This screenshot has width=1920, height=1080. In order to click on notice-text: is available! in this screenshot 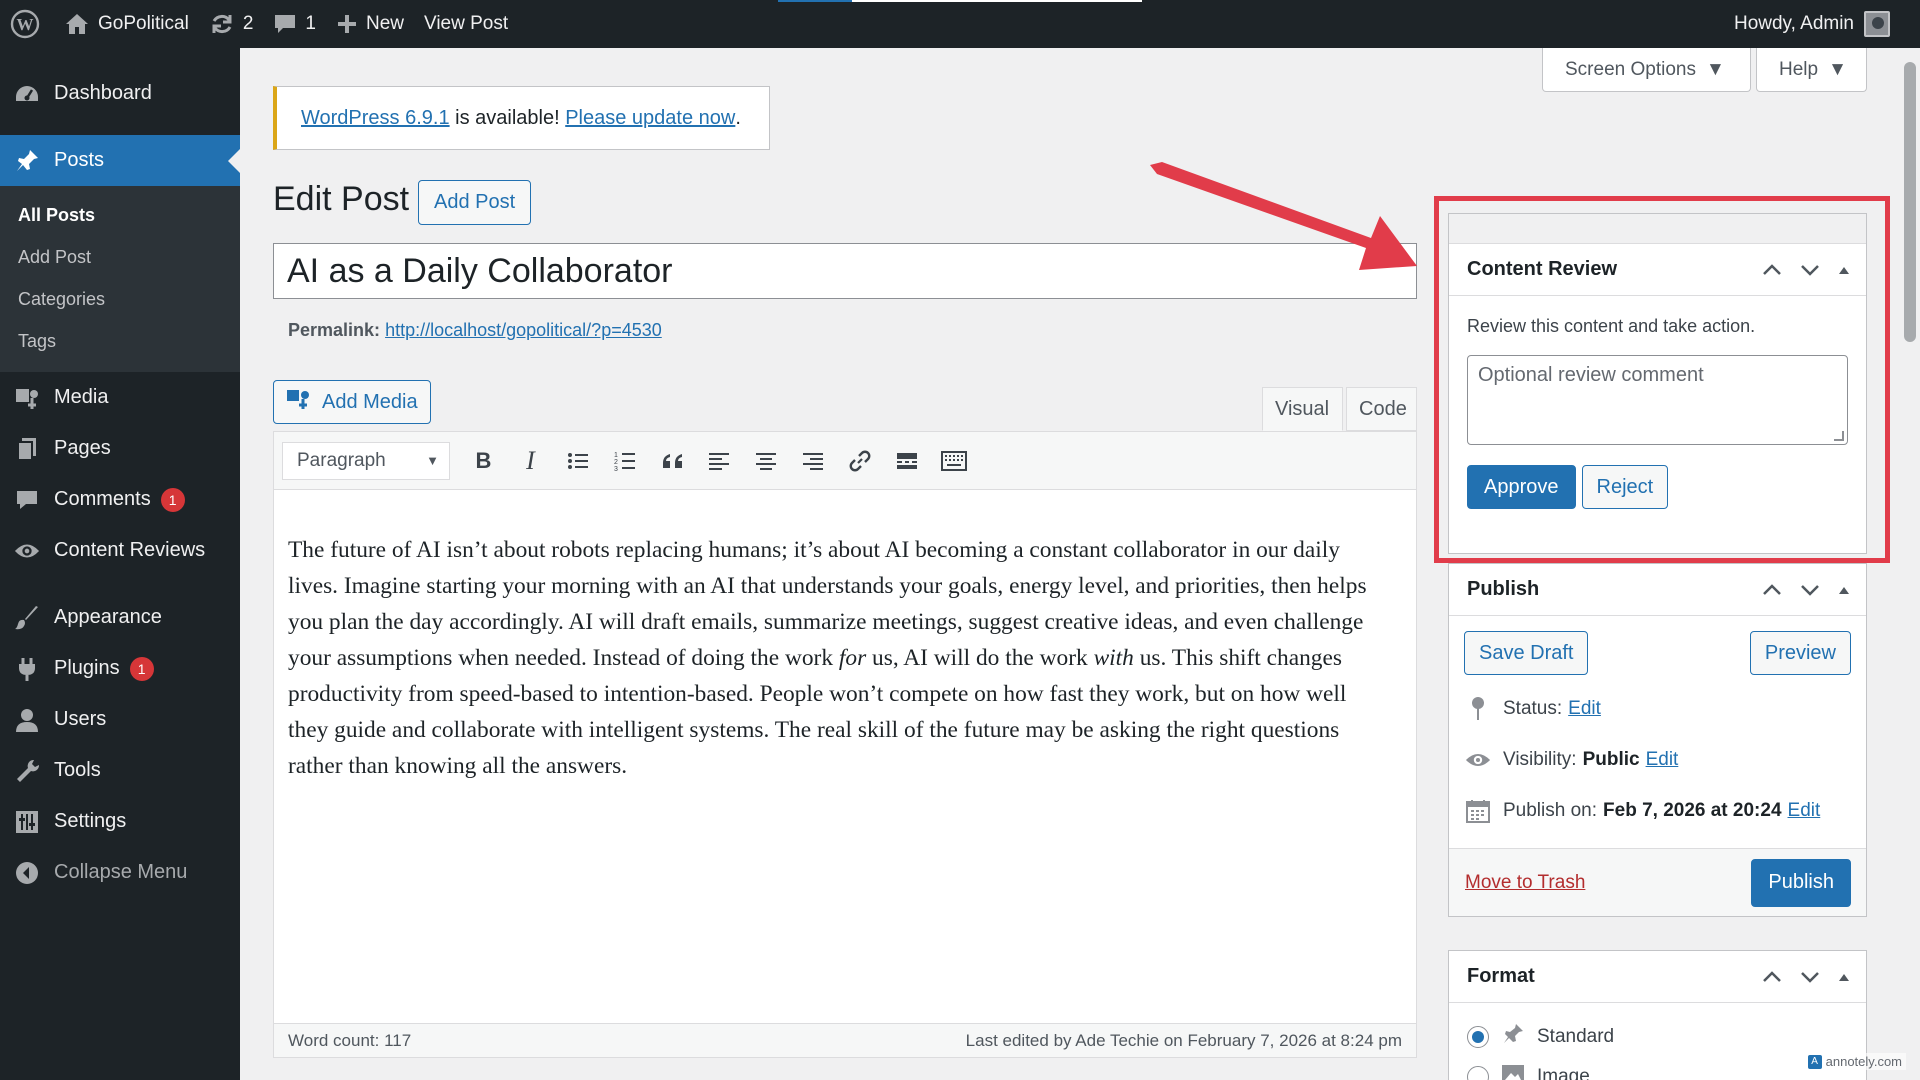, I will do `click(507, 117)`.